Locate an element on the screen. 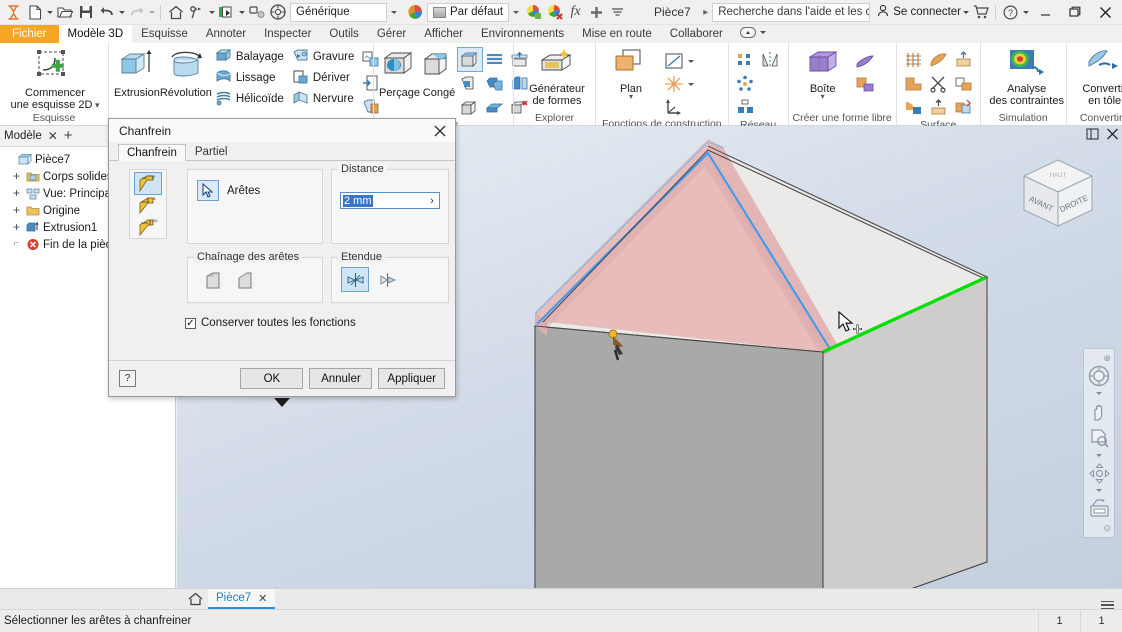 Image resolution: width=1122 pixels, height=632 pixels. dialog-tab-partiel: Partiel is located at coordinates (211, 151).